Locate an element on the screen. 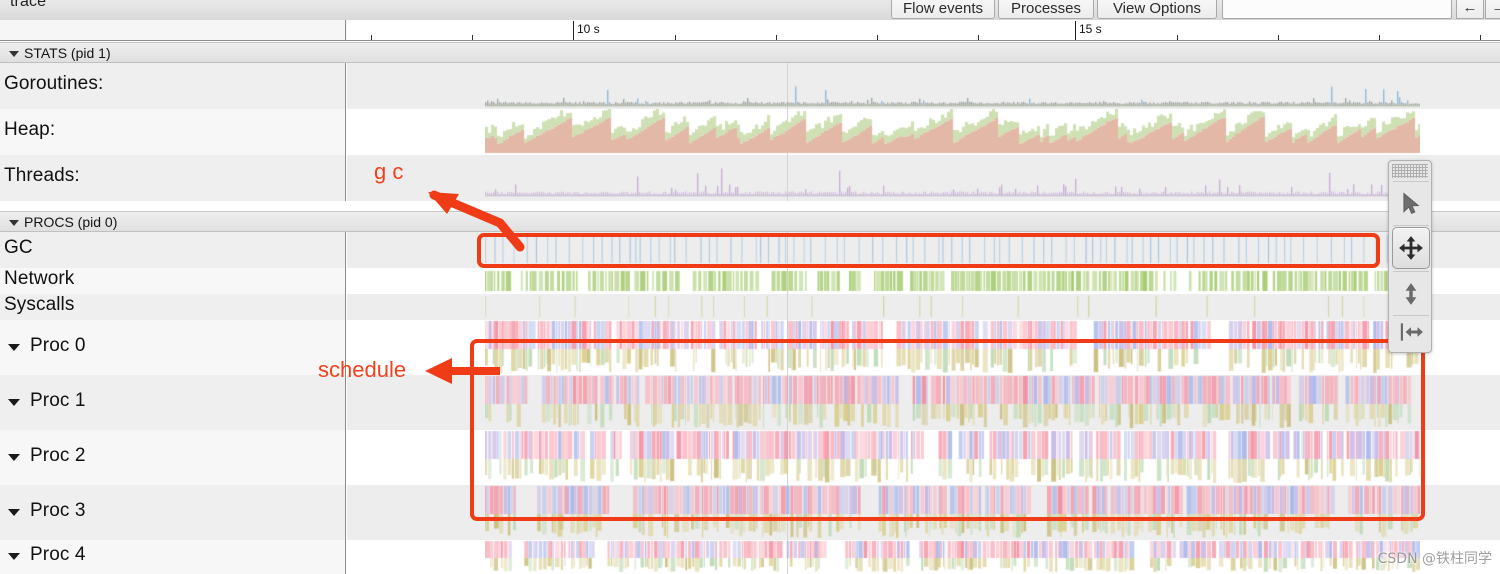  track-goroutines is located at coordinates (952, 86).